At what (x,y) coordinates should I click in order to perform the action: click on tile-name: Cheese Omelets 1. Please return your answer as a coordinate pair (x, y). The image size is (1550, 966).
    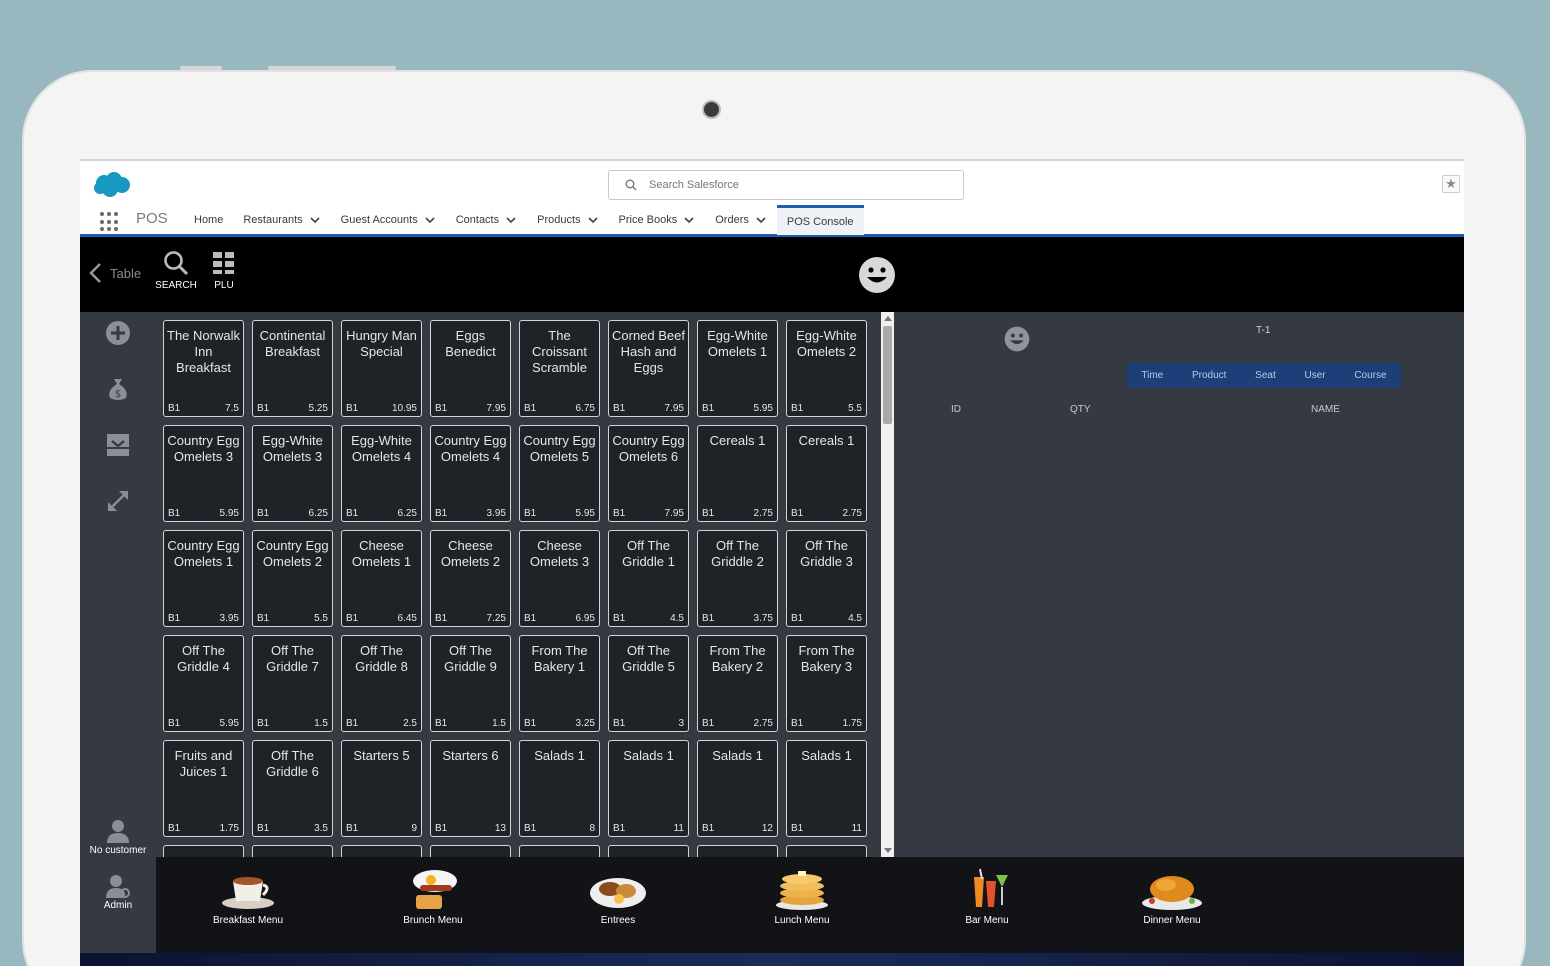
    Looking at the image, I should click on (381, 553).